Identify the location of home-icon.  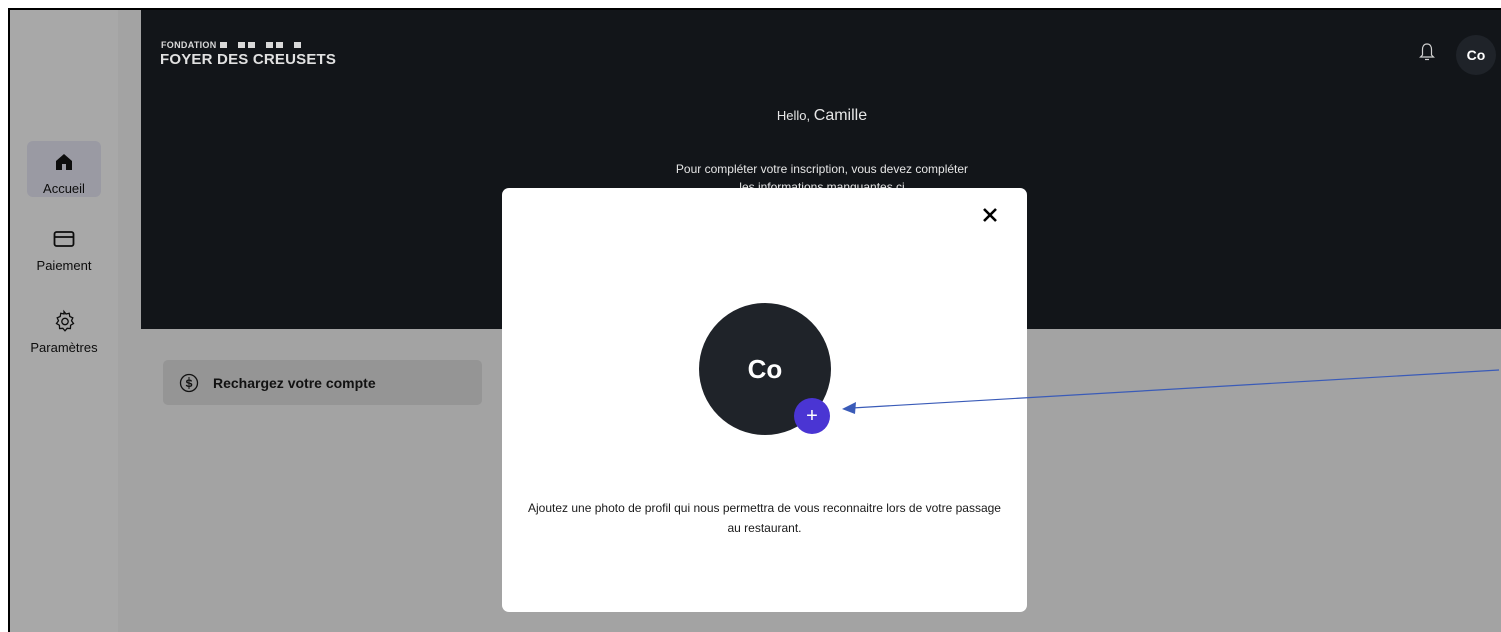
(64, 162).